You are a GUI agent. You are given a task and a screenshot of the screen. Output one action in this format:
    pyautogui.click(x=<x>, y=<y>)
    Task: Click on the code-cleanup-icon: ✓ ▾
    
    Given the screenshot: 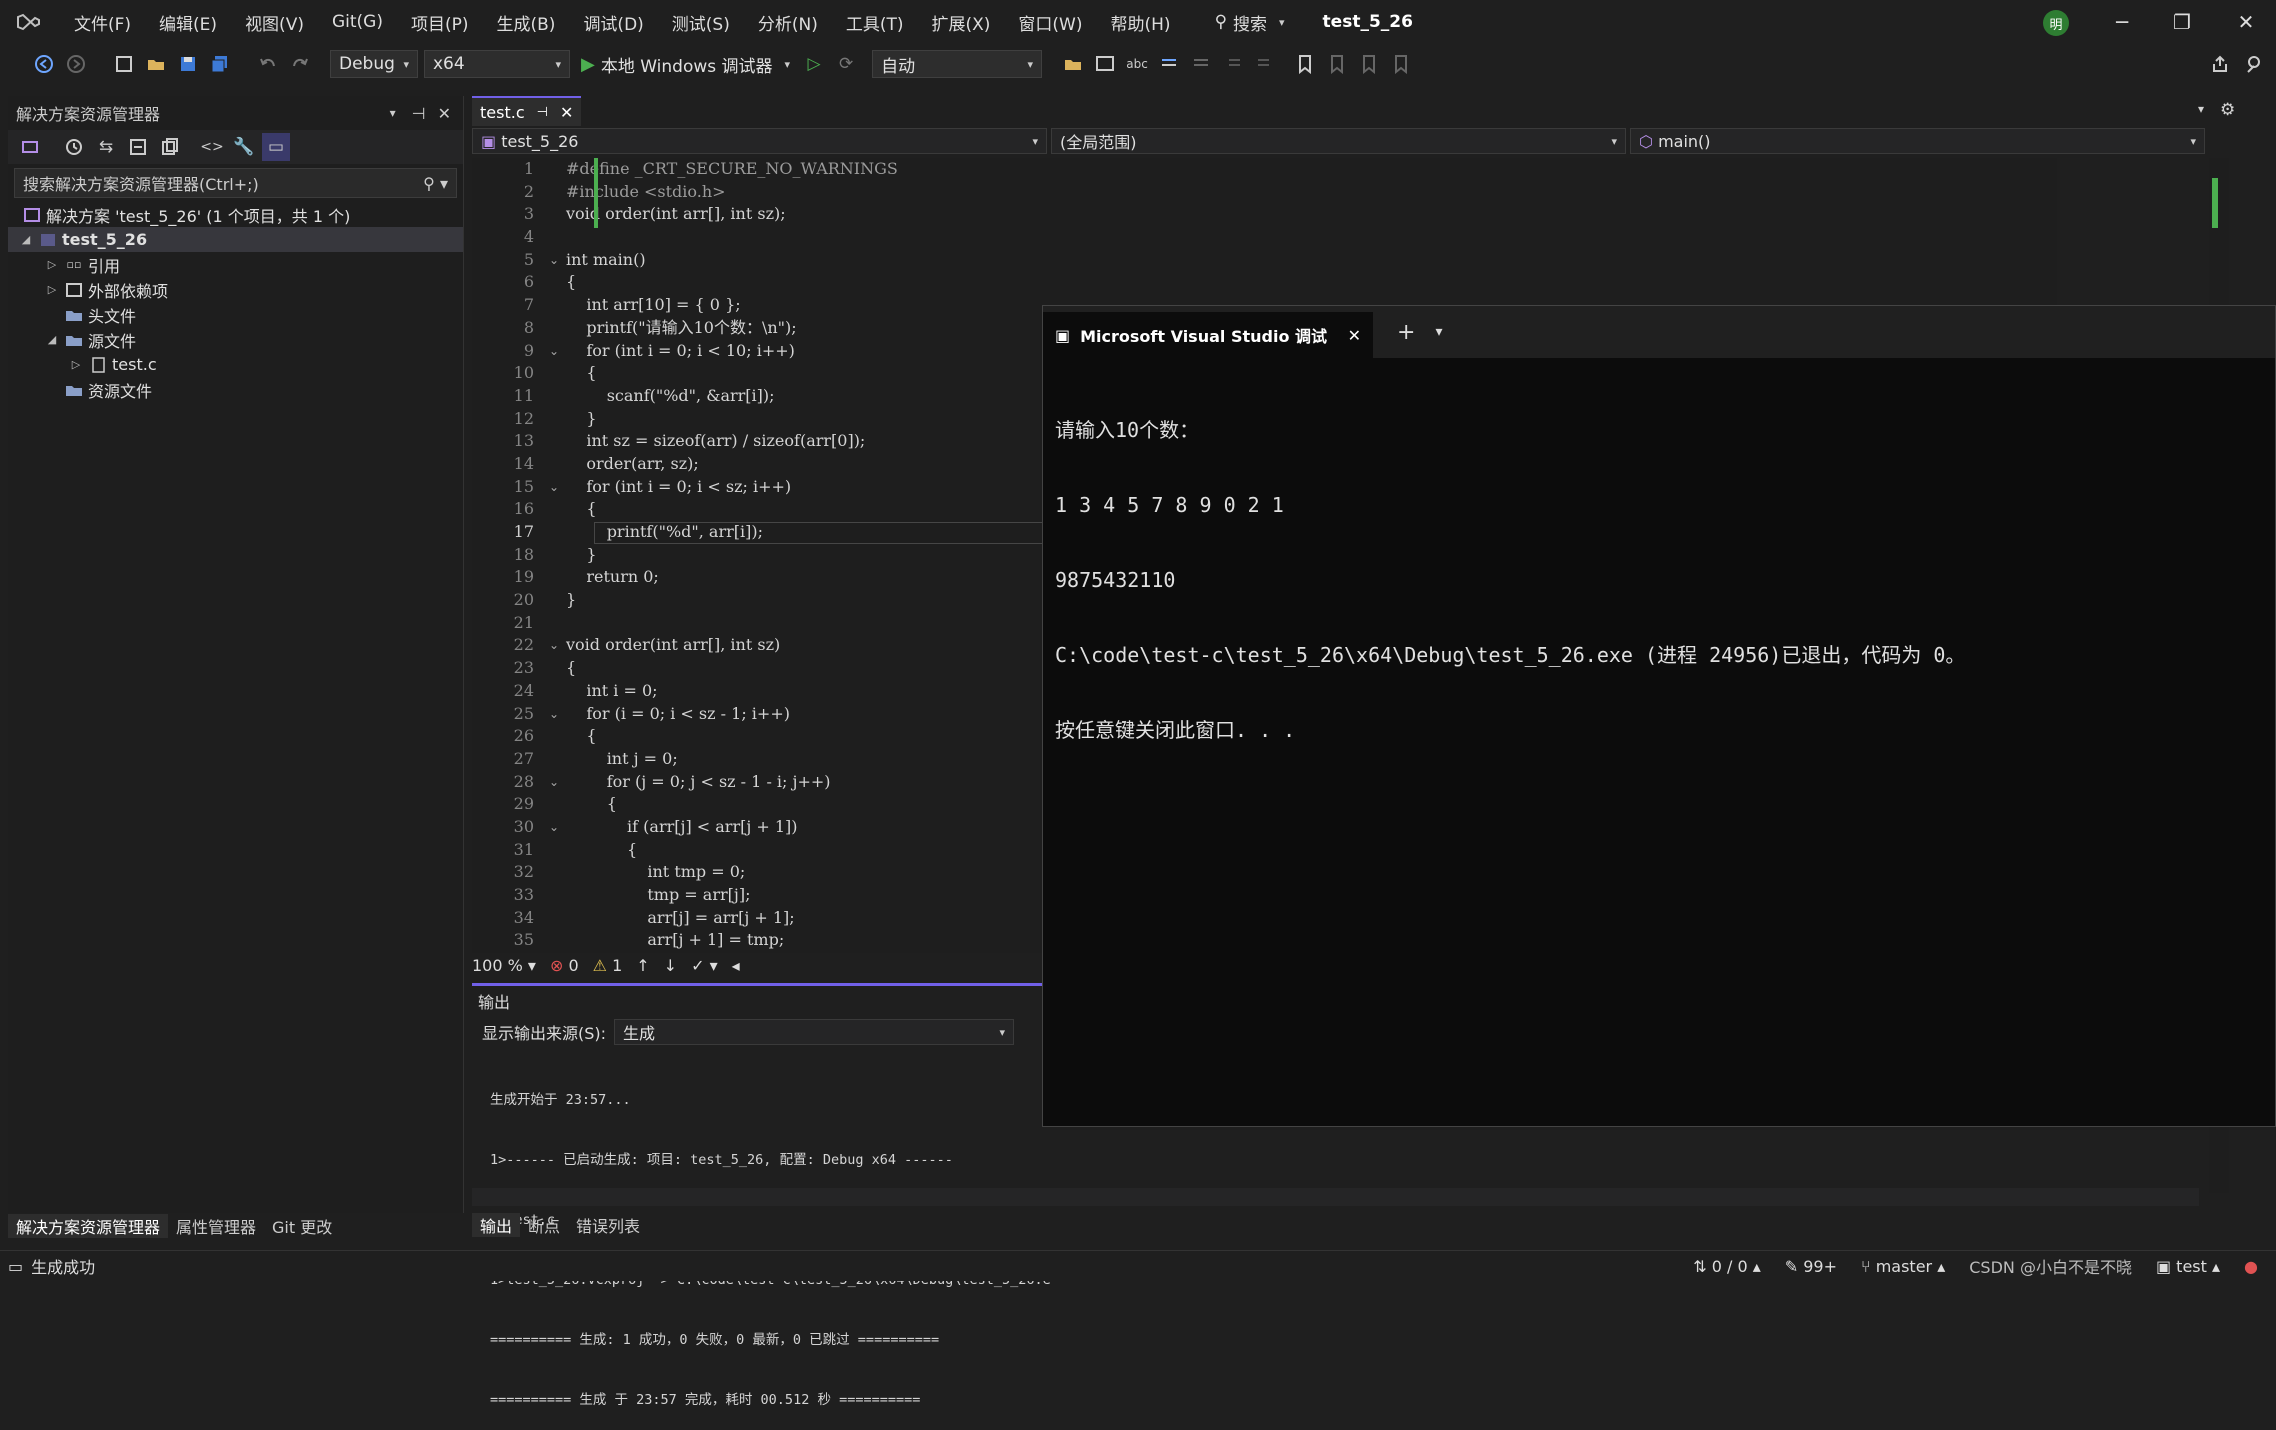 What is the action you would take?
    pyautogui.click(x=704, y=965)
    